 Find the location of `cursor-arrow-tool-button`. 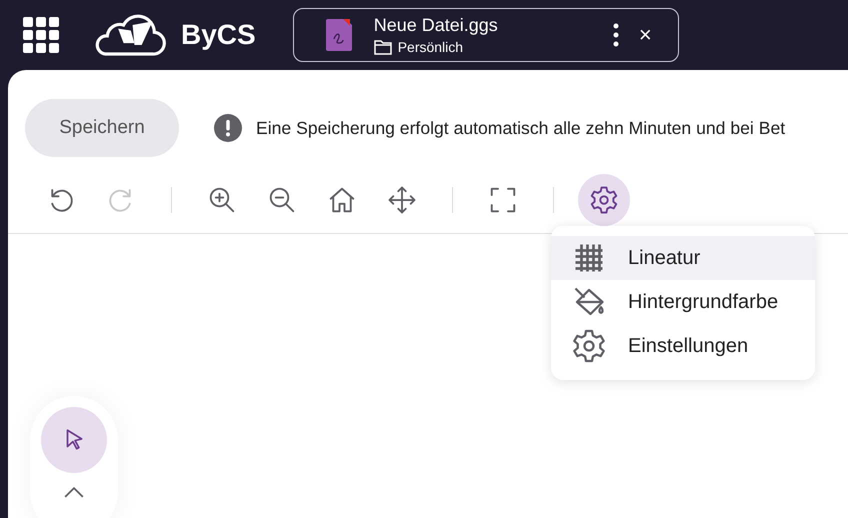

cursor-arrow-tool-button is located at coordinates (74, 440).